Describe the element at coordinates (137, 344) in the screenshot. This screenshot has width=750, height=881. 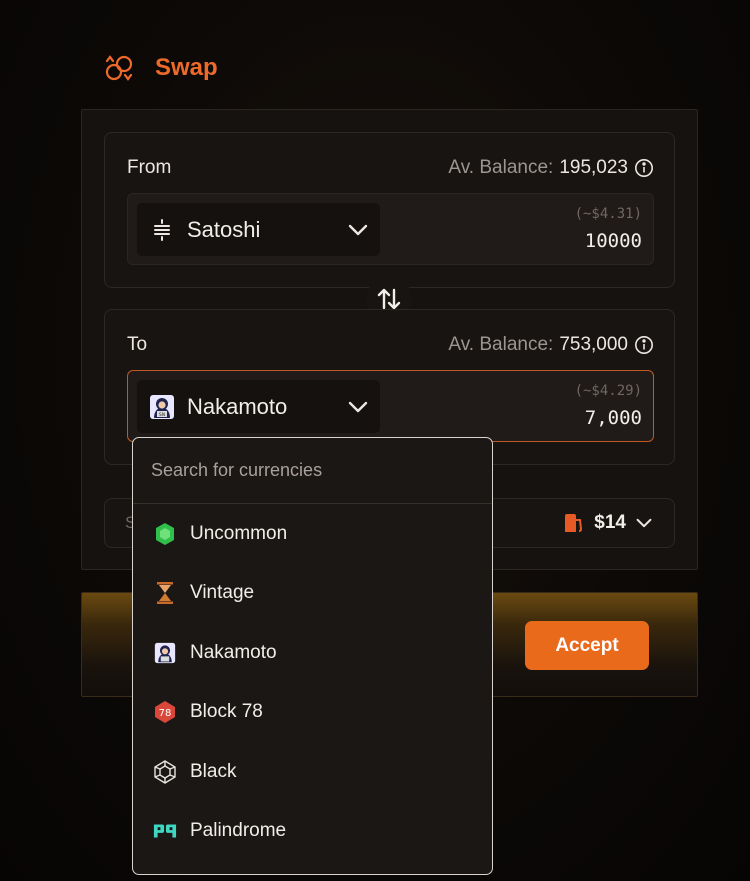
I see `to-label: To` at that location.